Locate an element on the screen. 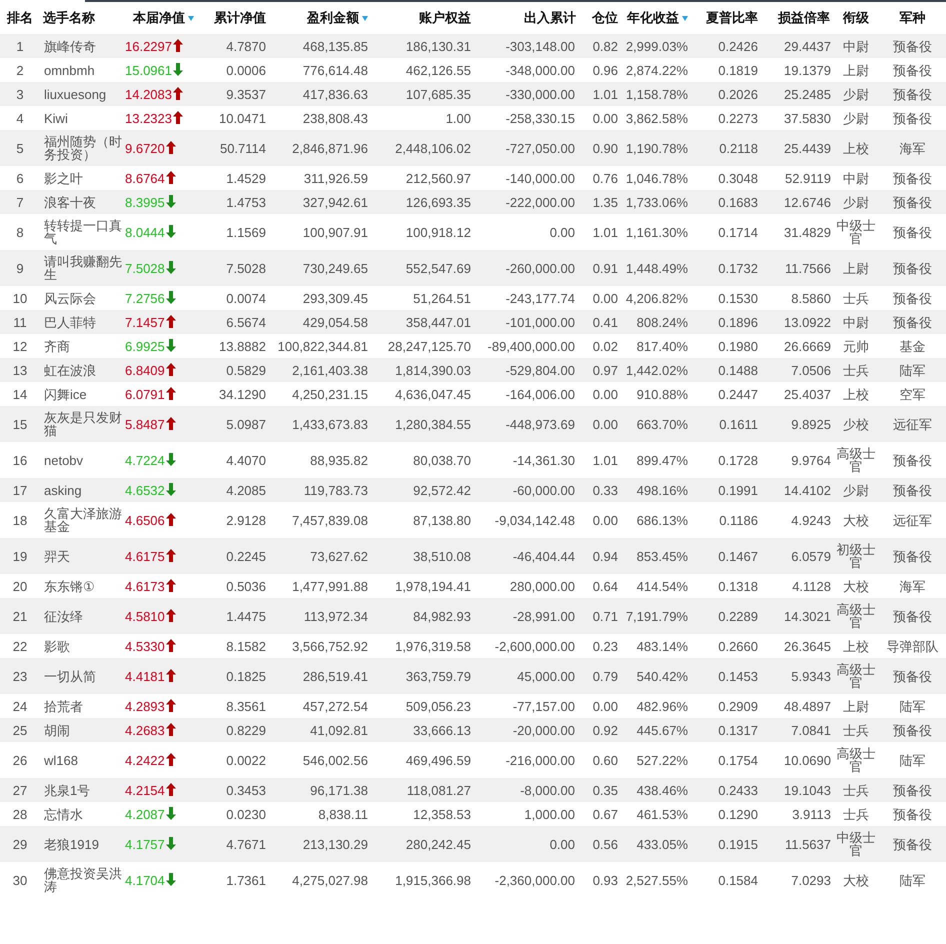  table-cell: -222,000.00 is located at coordinates (540, 202).